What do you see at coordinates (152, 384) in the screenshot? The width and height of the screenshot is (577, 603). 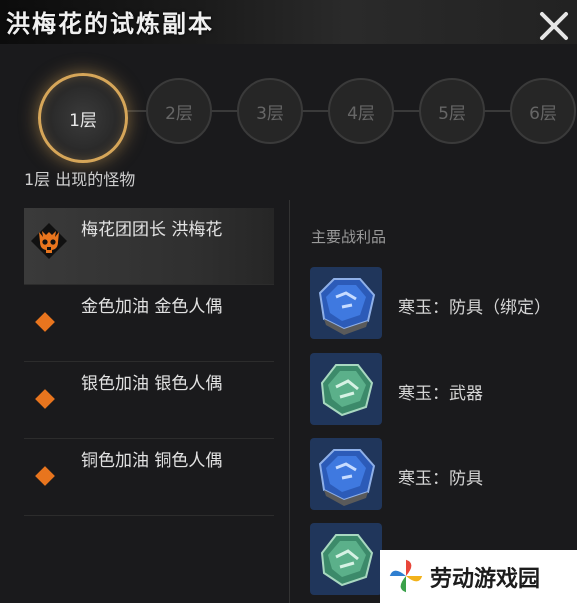 I see `monster-name: 银色加油 银色人偶` at bounding box center [152, 384].